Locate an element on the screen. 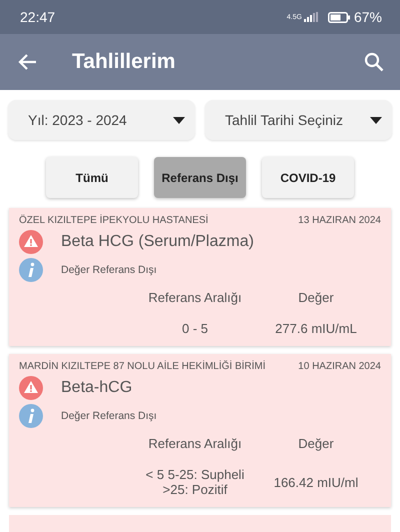 The height and width of the screenshot is (532, 400). filter-button: Tümü is located at coordinates (92, 177).